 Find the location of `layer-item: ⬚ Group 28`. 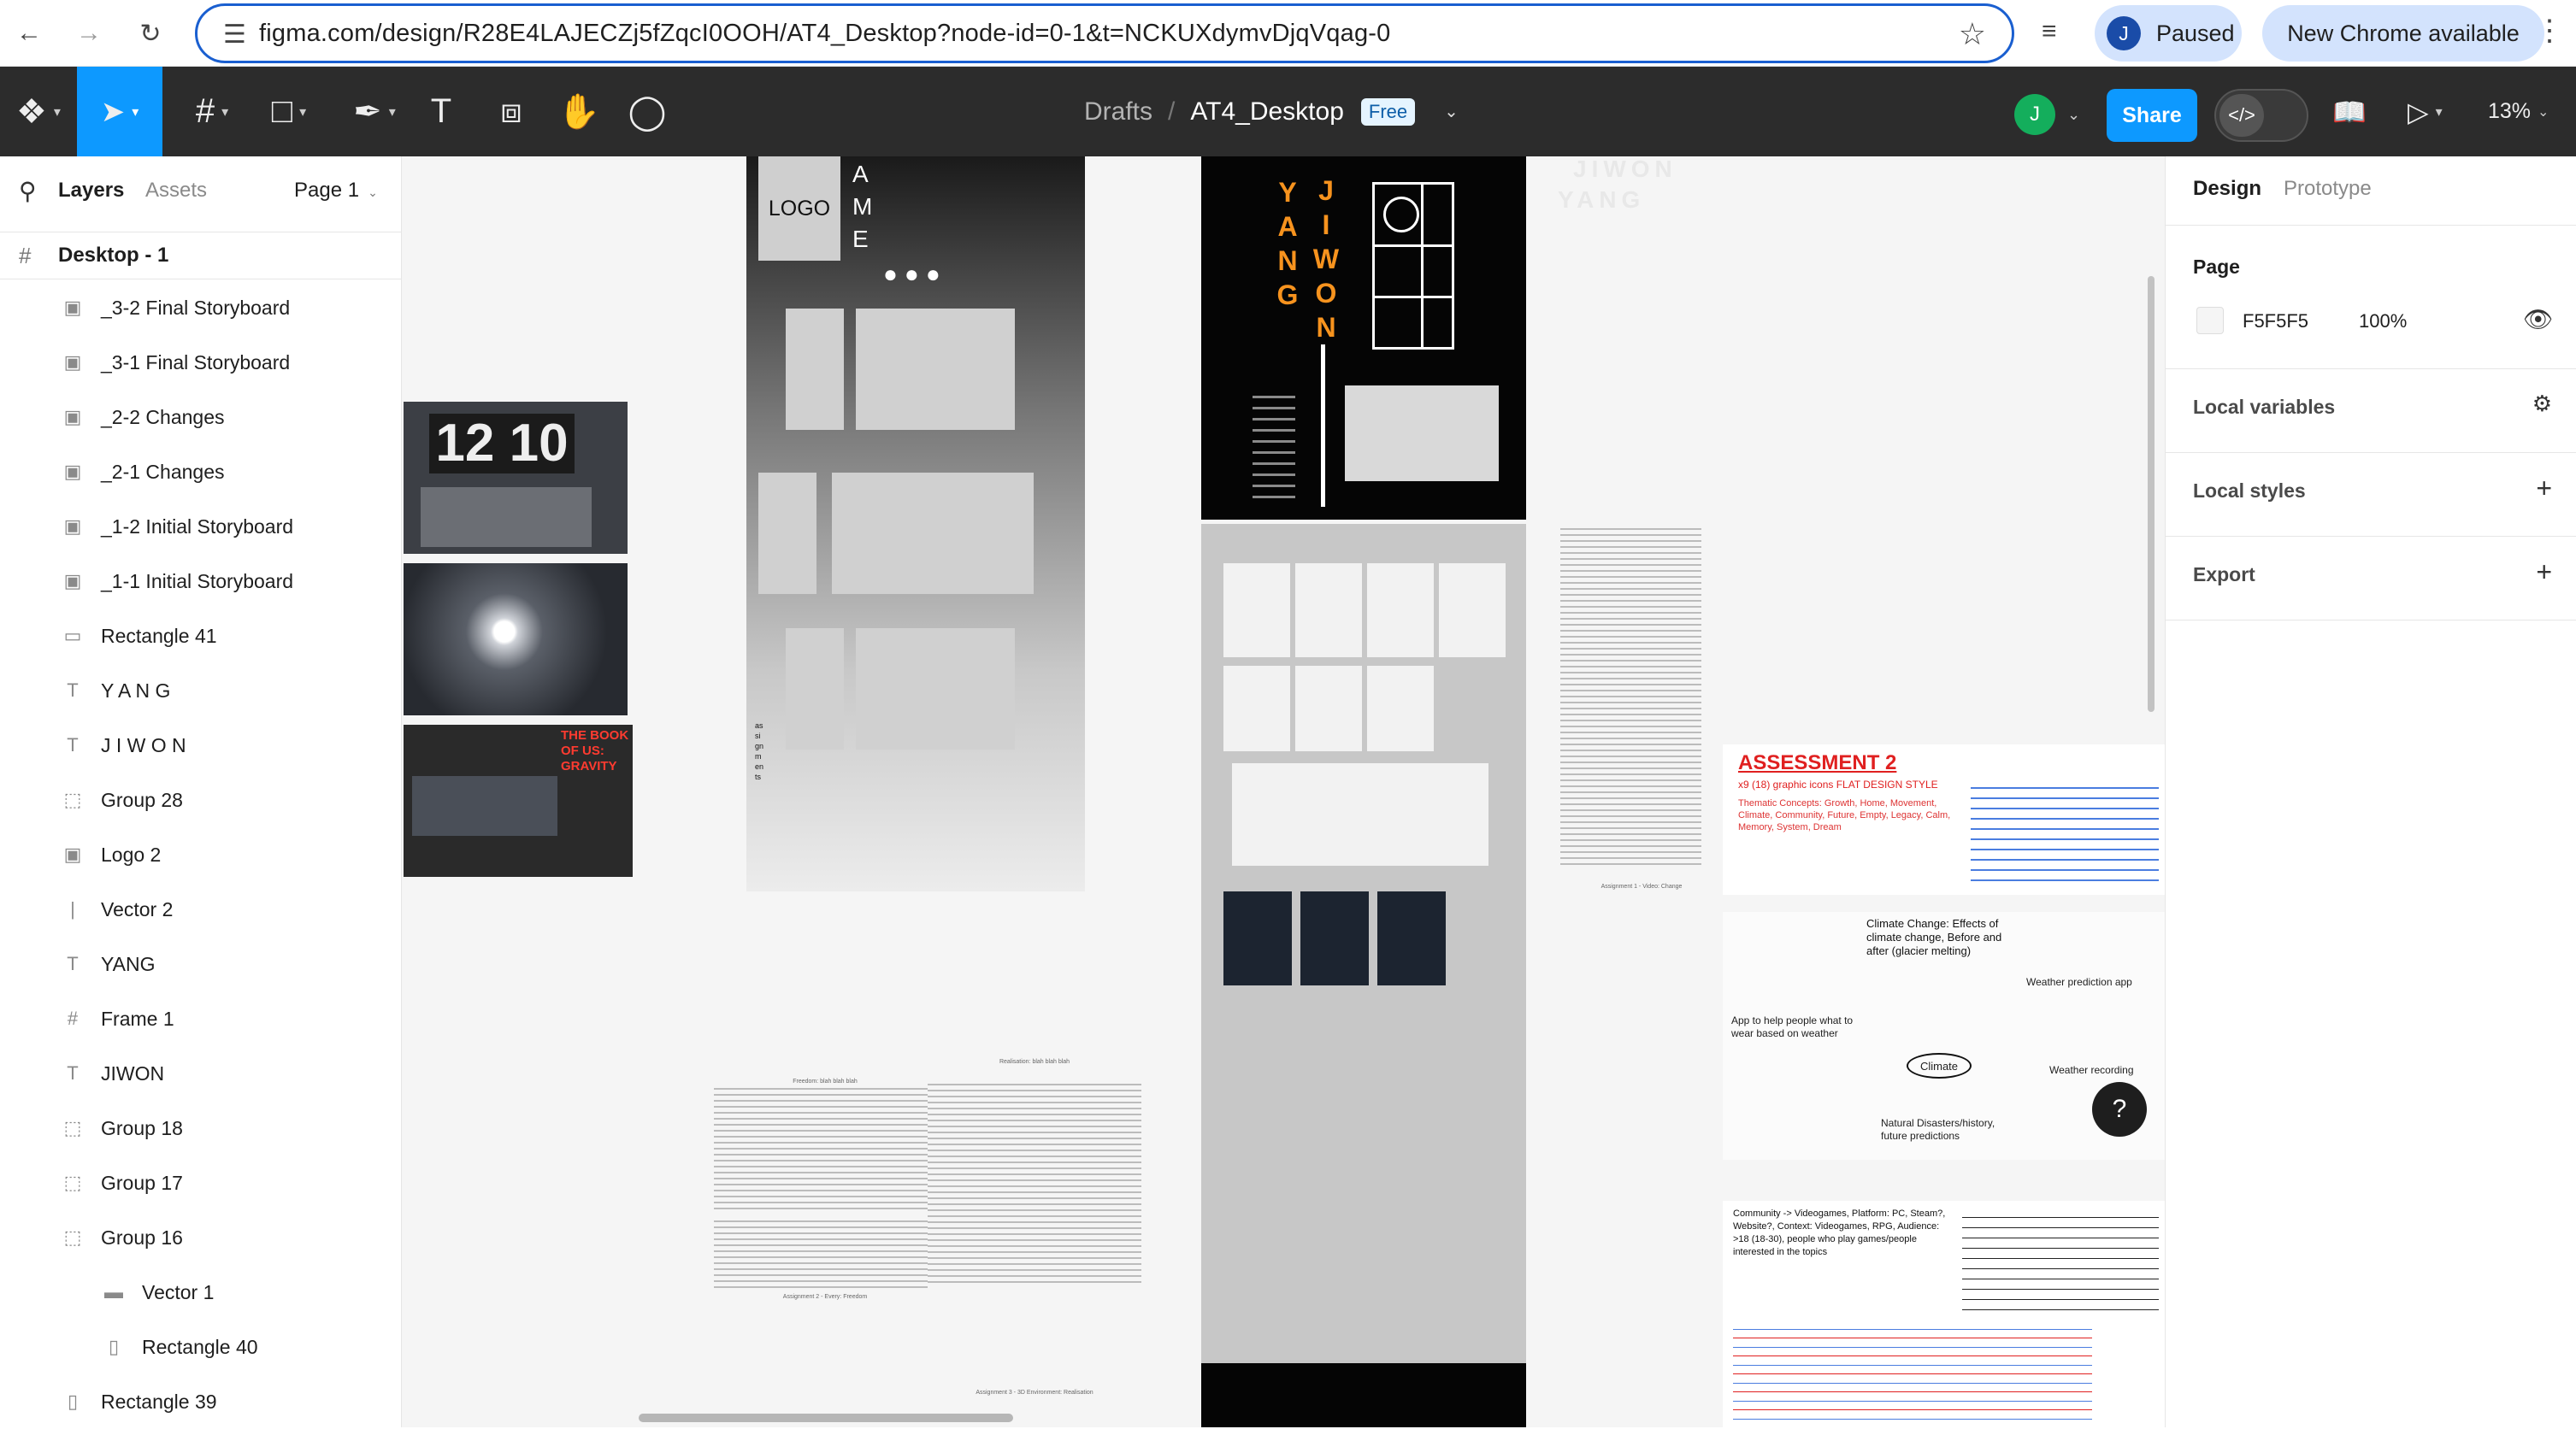

layer-item: ⬚ Group 28 is located at coordinates (201, 800).